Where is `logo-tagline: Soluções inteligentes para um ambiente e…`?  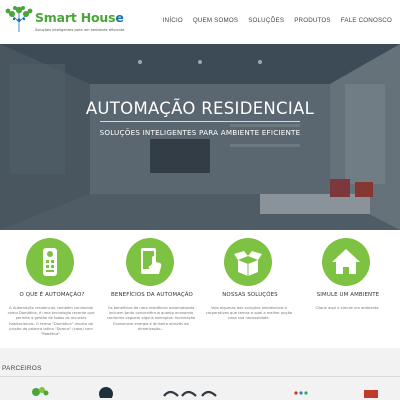
logo-tagline: Soluções inteligentes para um ambiente e… is located at coordinates (80, 30).